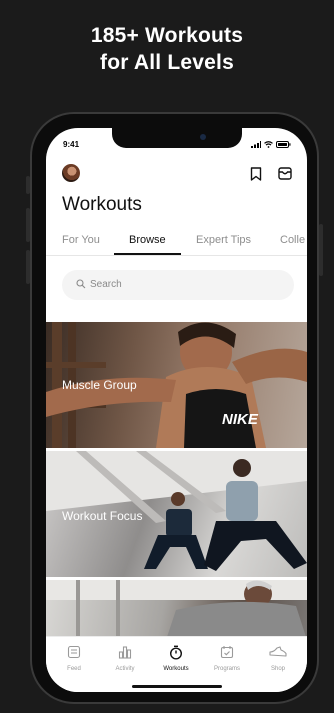 Image resolution: width=334 pixels, height=713 pixels. What do you see at coordinates (176, 669) in the screenshot?
I see `nav-label: Workouts` at bounding box center [176, 669].